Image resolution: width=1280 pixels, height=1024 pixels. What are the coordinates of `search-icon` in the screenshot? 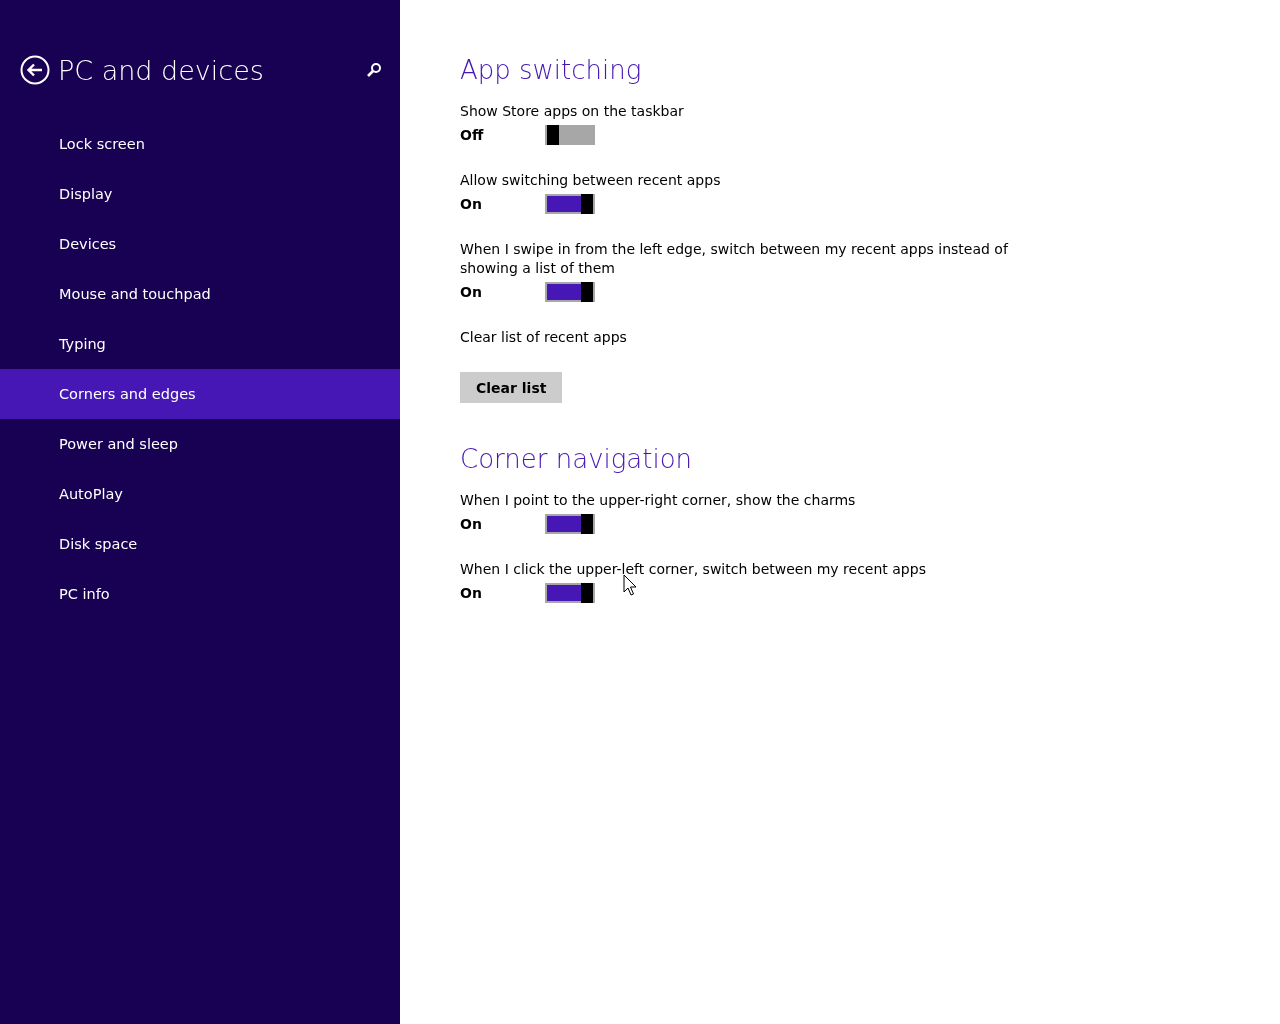 It's located at (374, 70).